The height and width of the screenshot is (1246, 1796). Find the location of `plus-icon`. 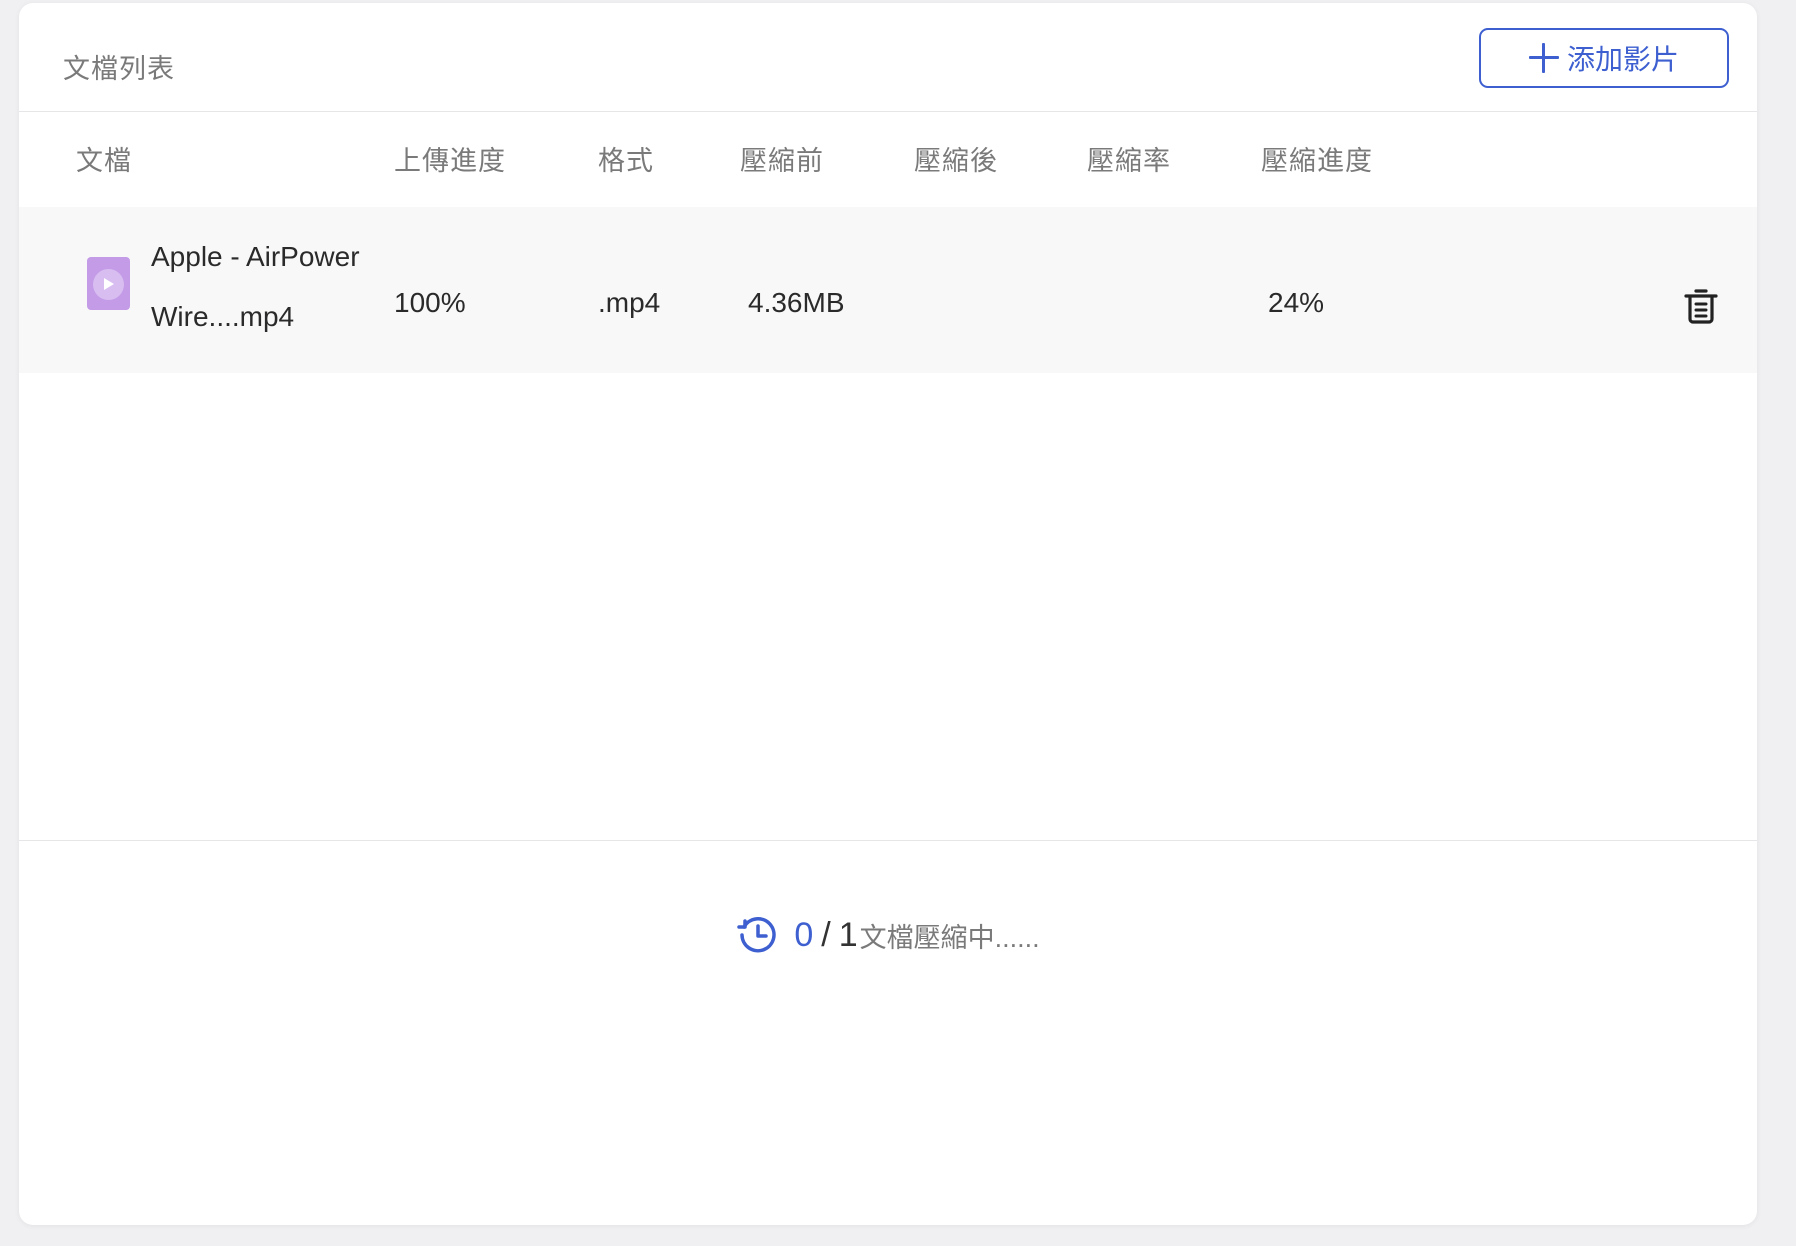

plus-icon is located at coordinates (1543, 58).